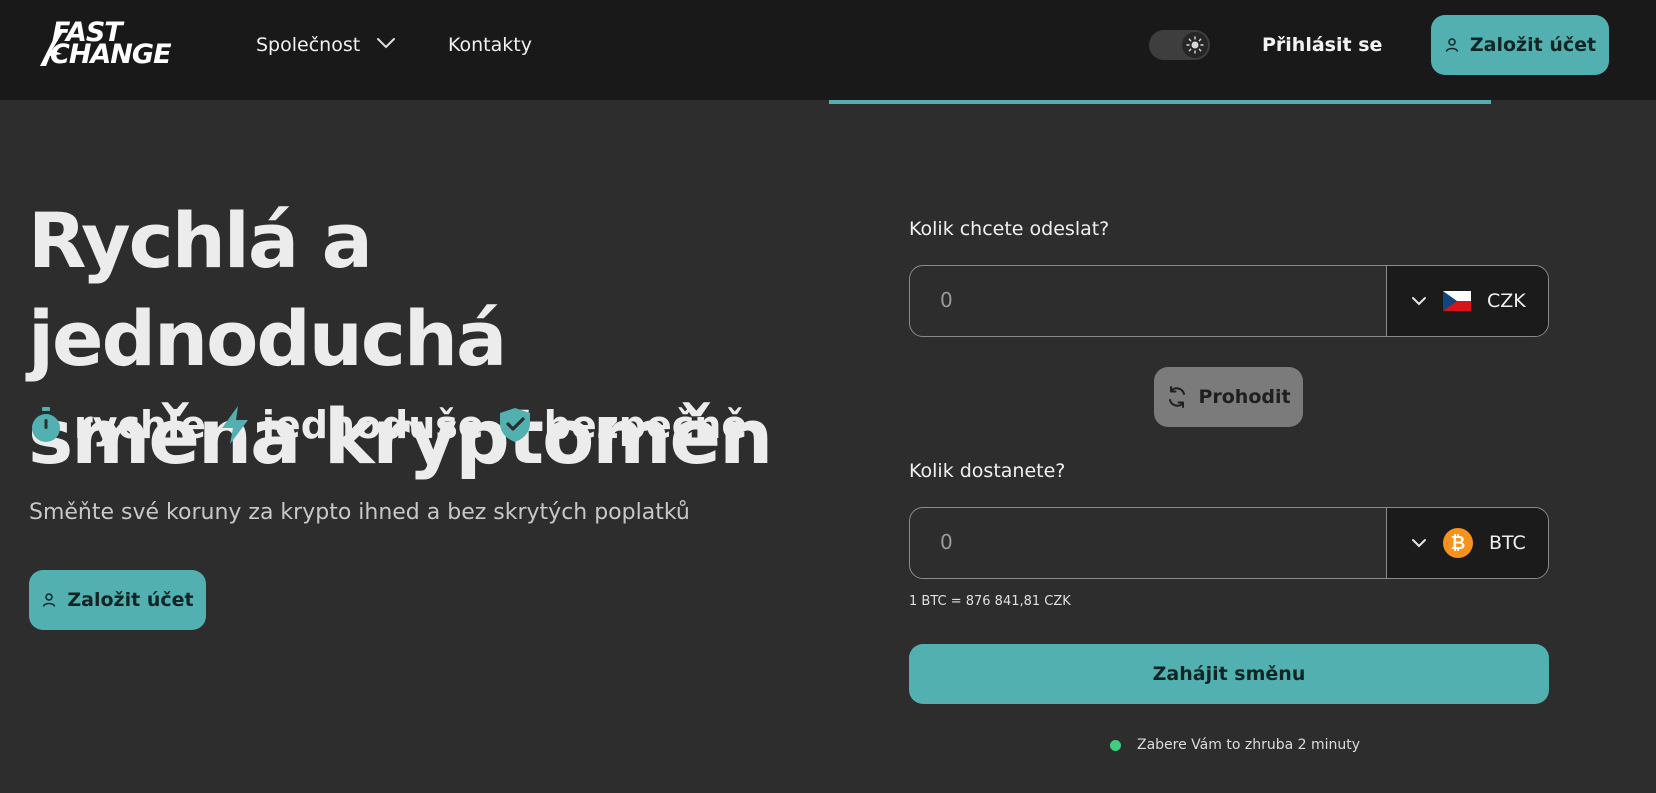 The image size is (1656, 793). I want to click on send-amount-label: Kolik chcete odeslat?, so click(1009, 229).